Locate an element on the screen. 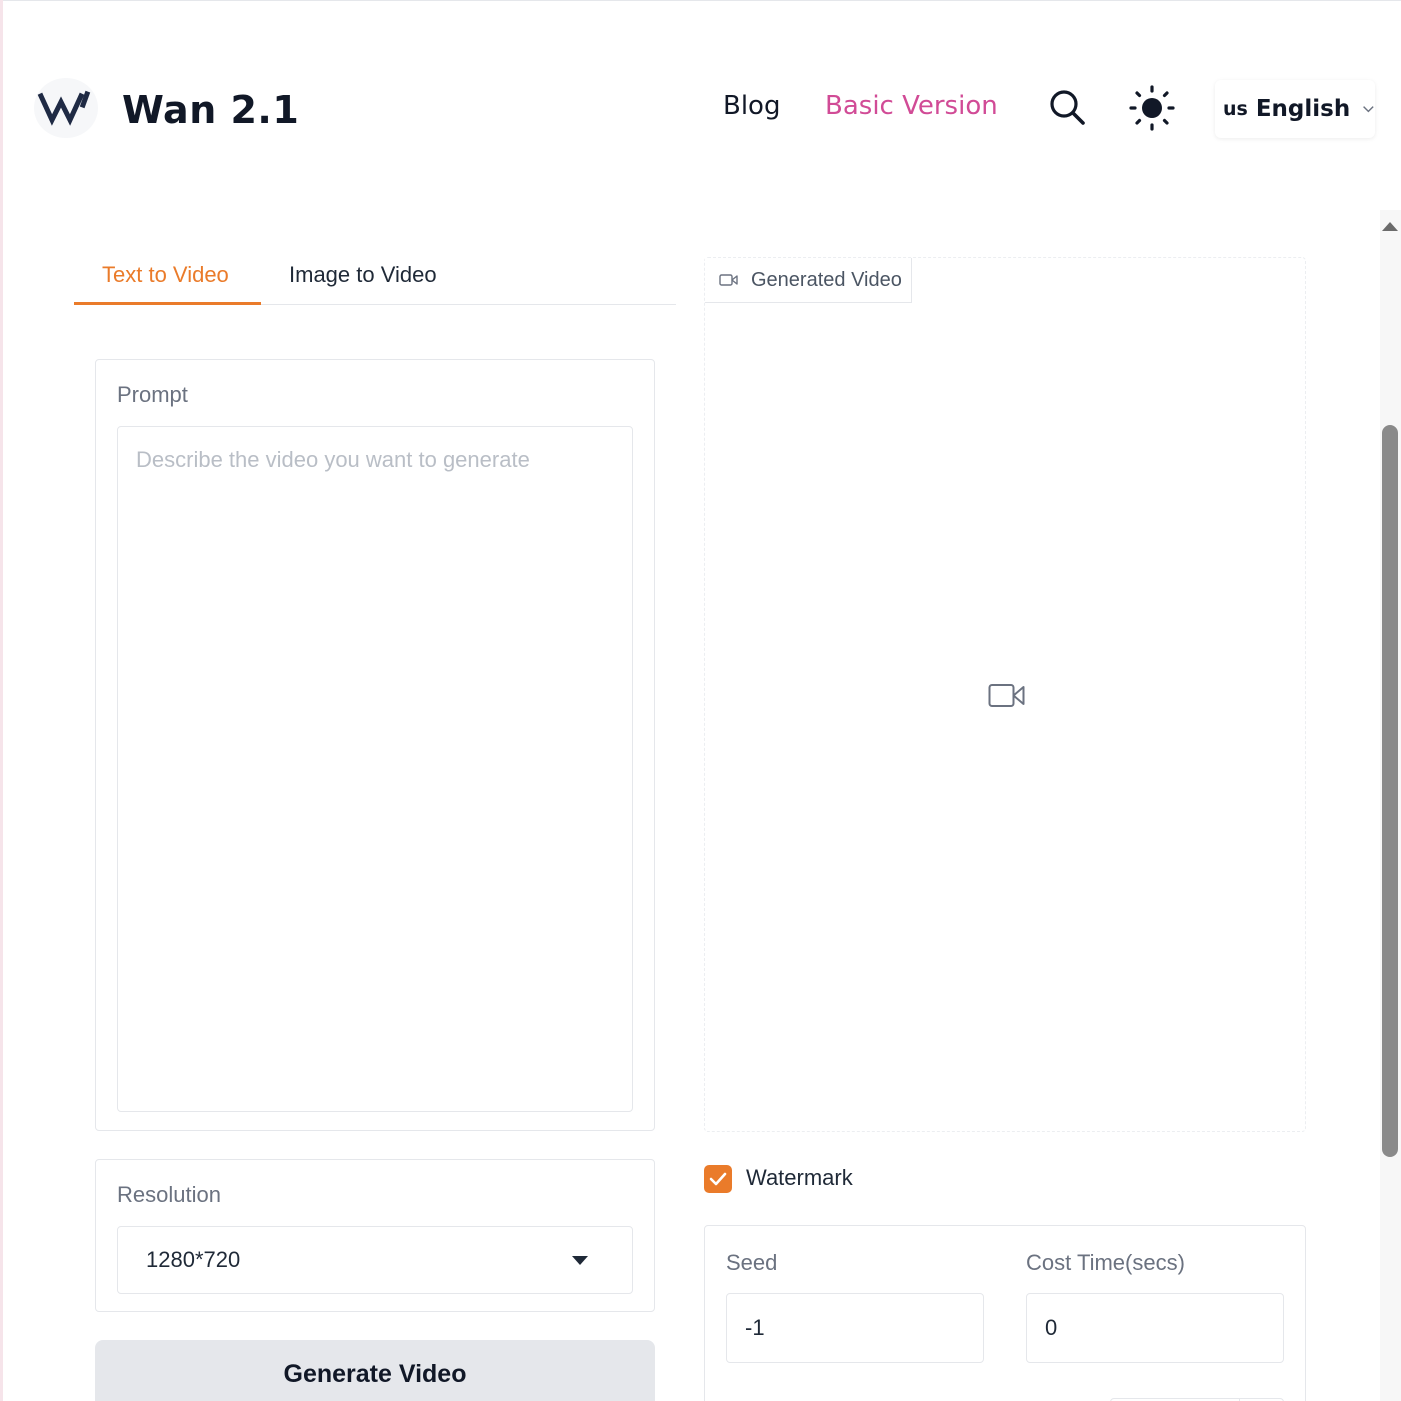 The height and width of the screenshot is (1401, 1401). search-icon is located at coordinates (1067, 107).